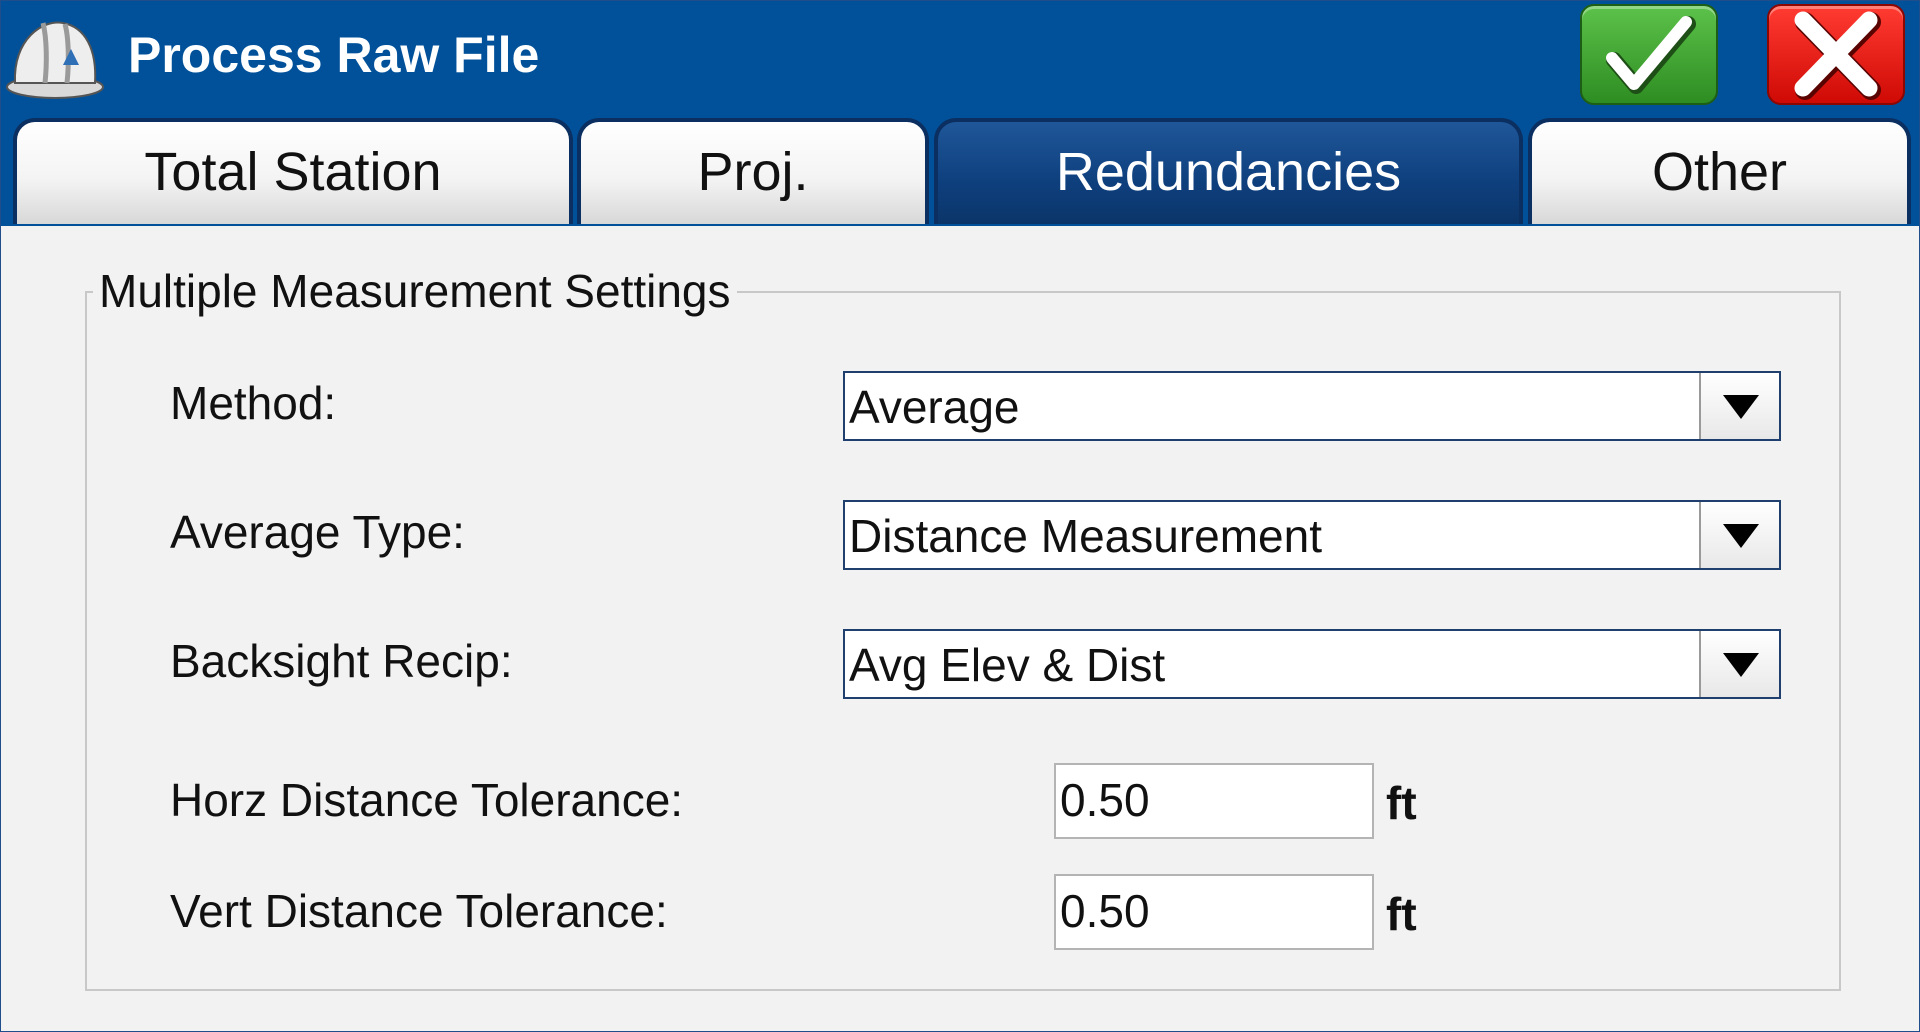  I want to click on horz-distance-unit: ft, so click(1401, 803).